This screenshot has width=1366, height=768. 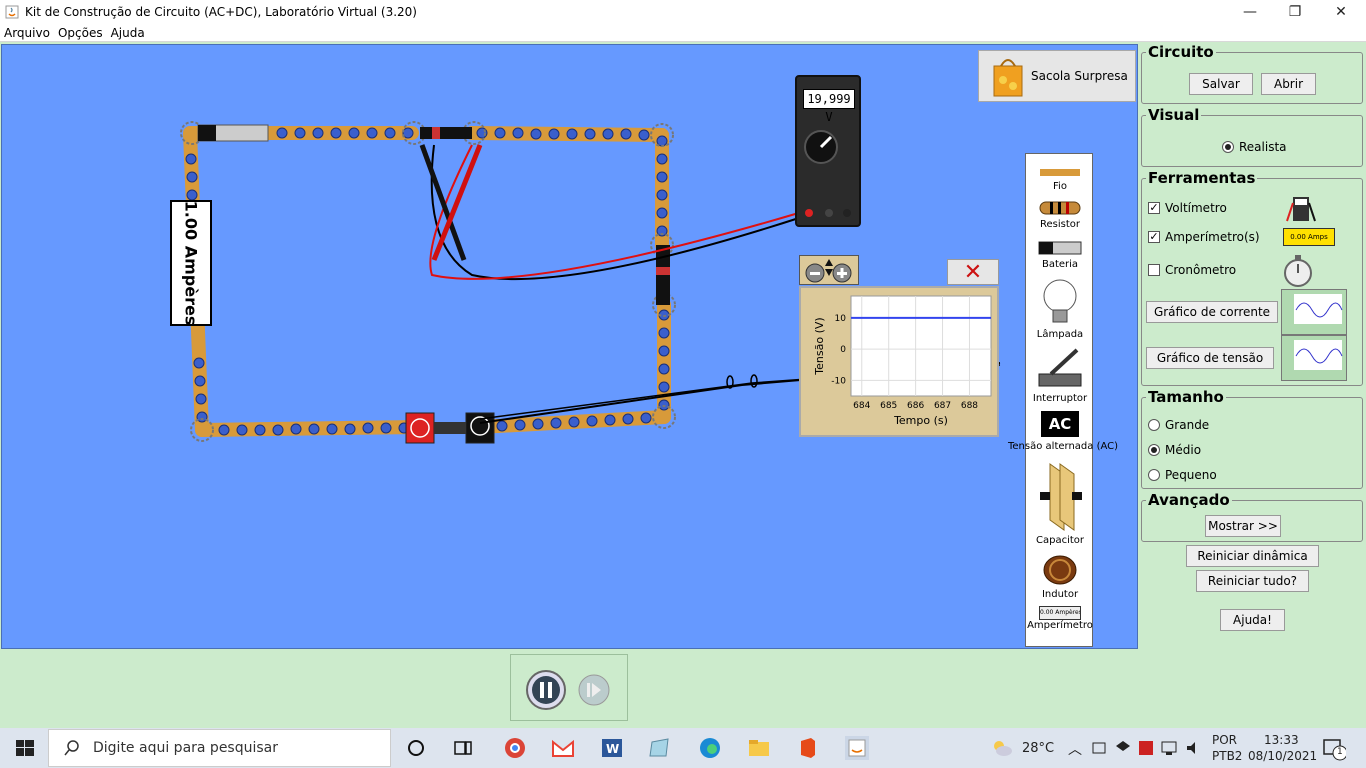 What do you see at coordinates (1060, 255) in the screenshot?
I see `tool-battery: Bateria` at bounding box center [1060, 255].